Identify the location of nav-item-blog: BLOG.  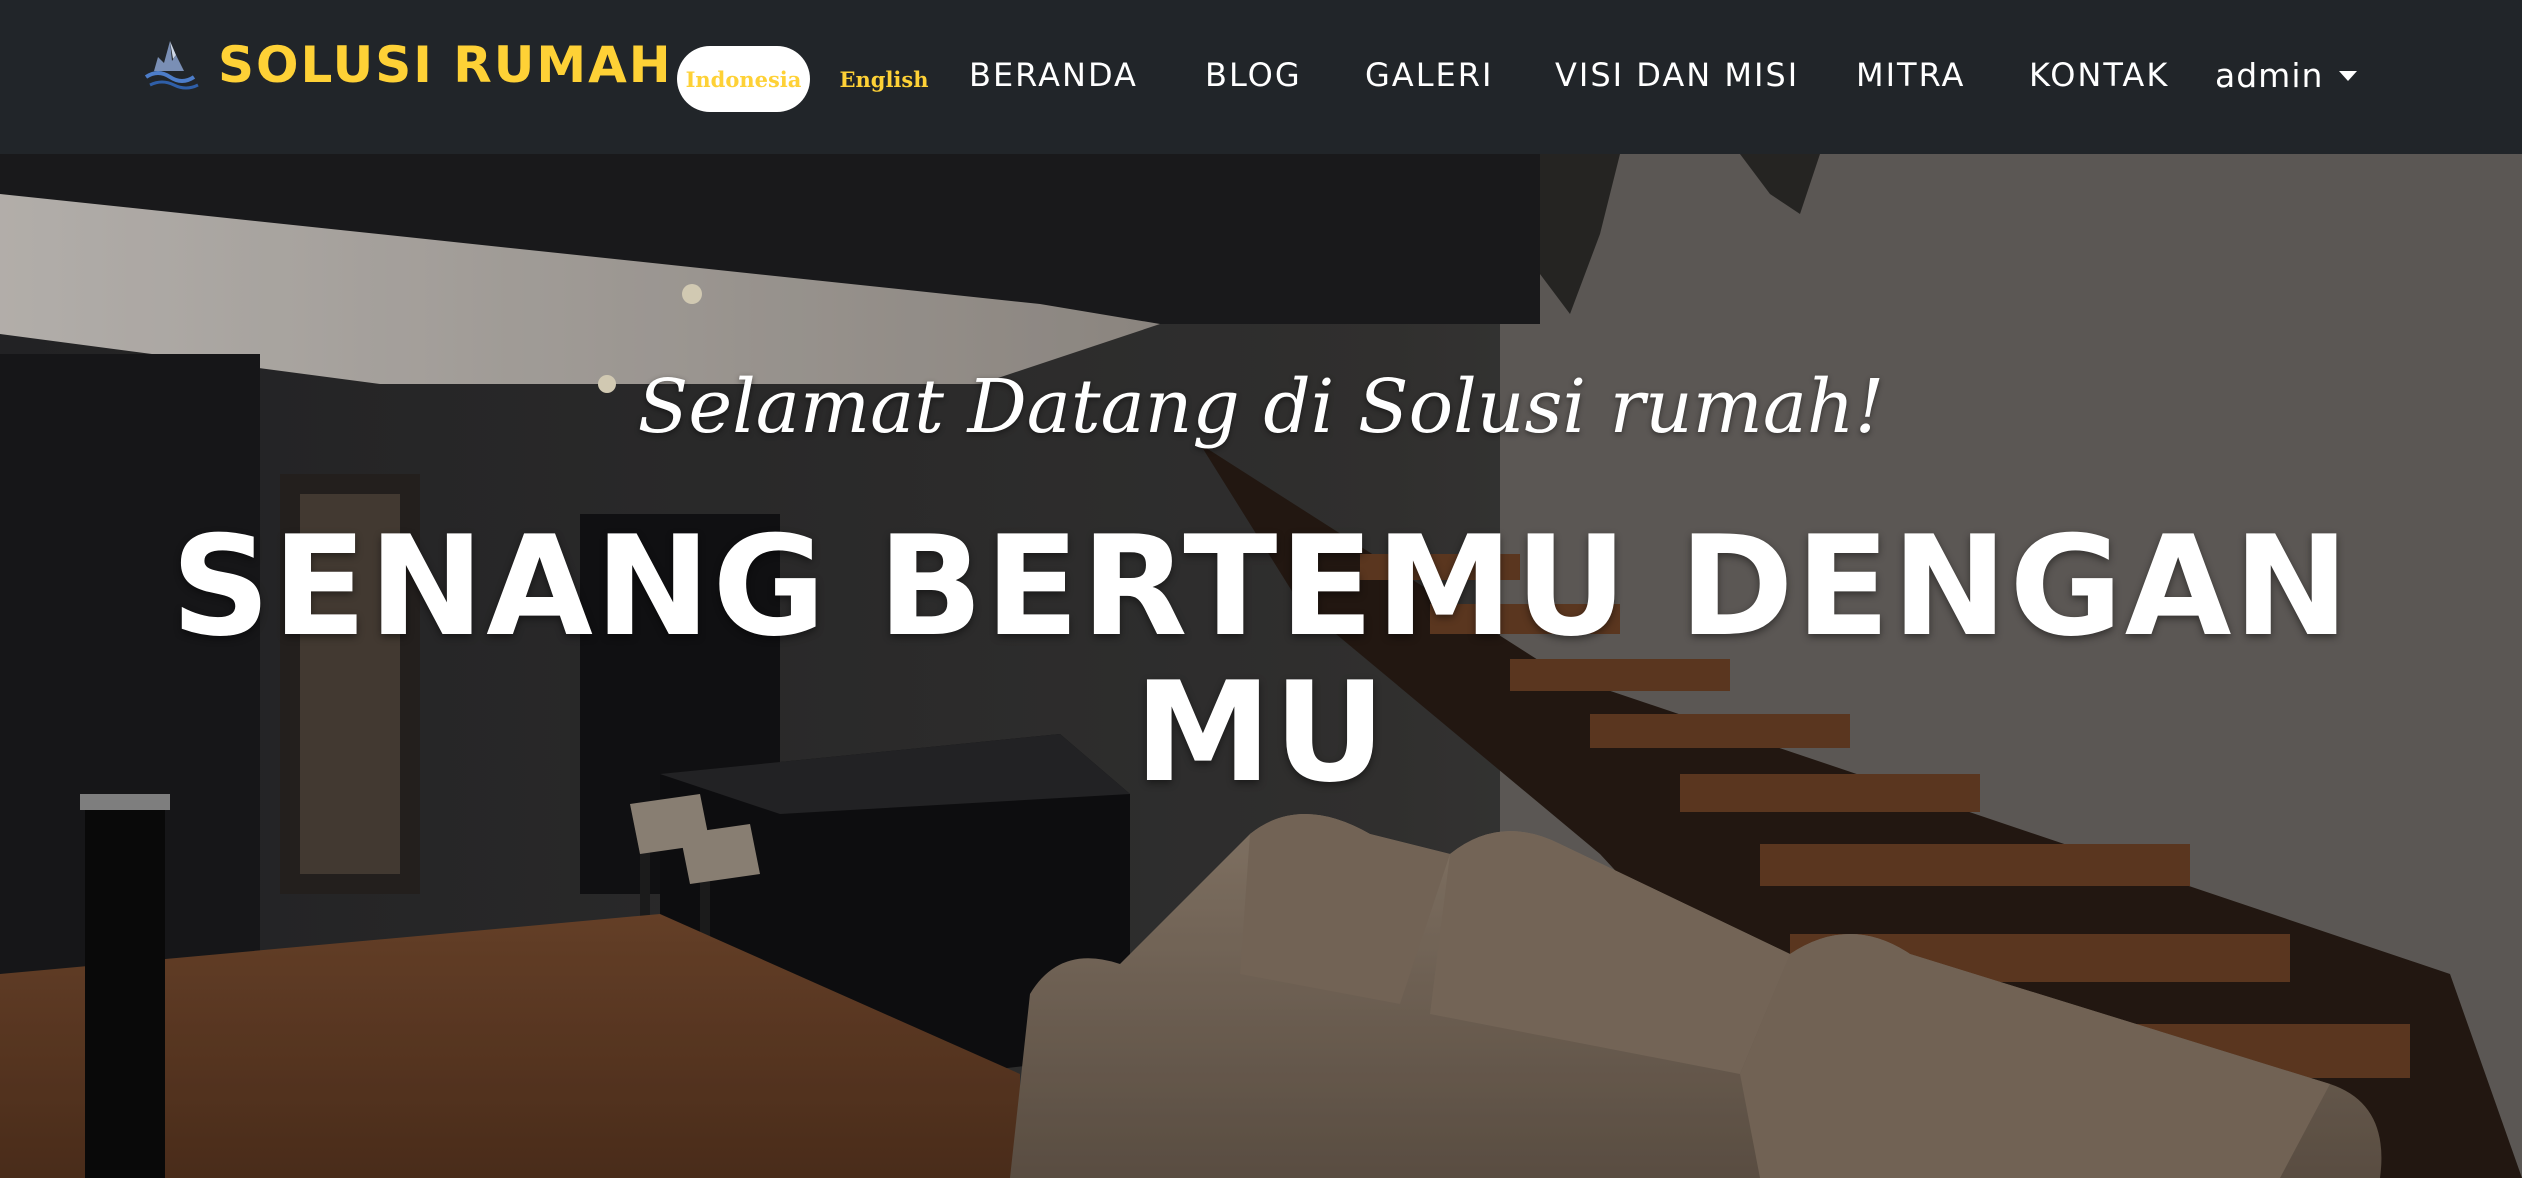
(1253, 75).